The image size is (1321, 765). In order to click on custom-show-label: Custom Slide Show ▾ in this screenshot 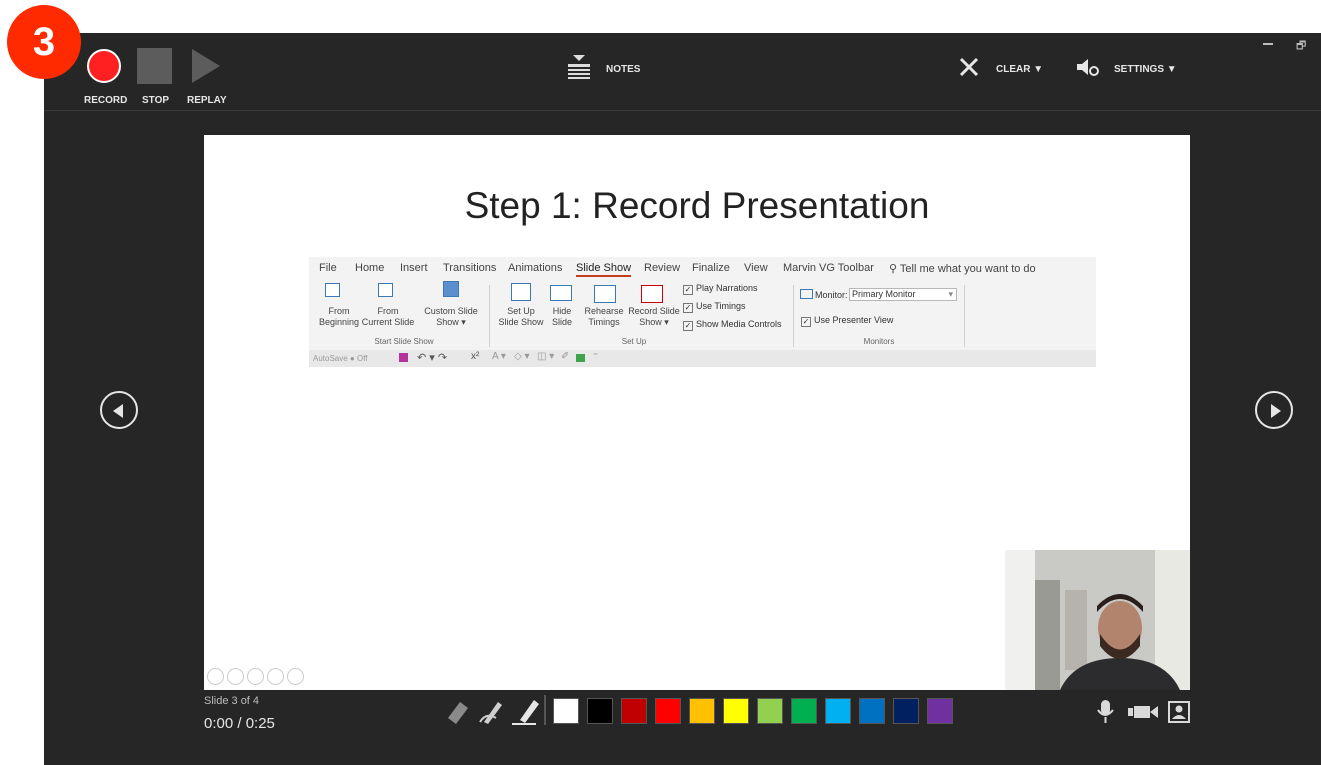, I will do `click(451, 316)`.